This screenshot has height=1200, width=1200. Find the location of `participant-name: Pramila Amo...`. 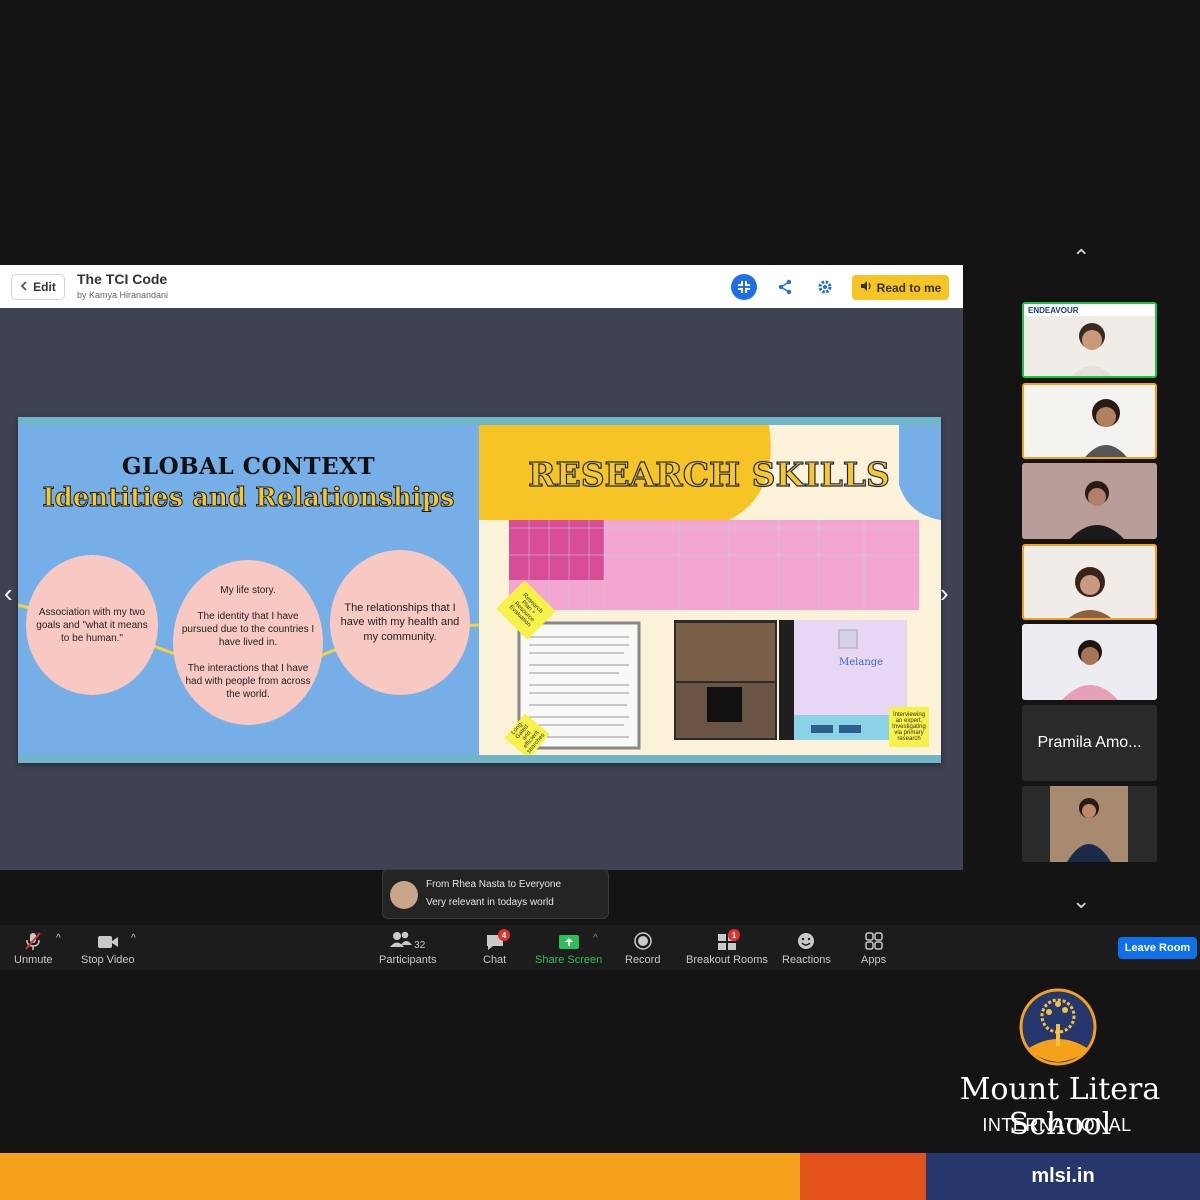

participant-name: Pramila Amo... is located at coordinates (1089, 742).